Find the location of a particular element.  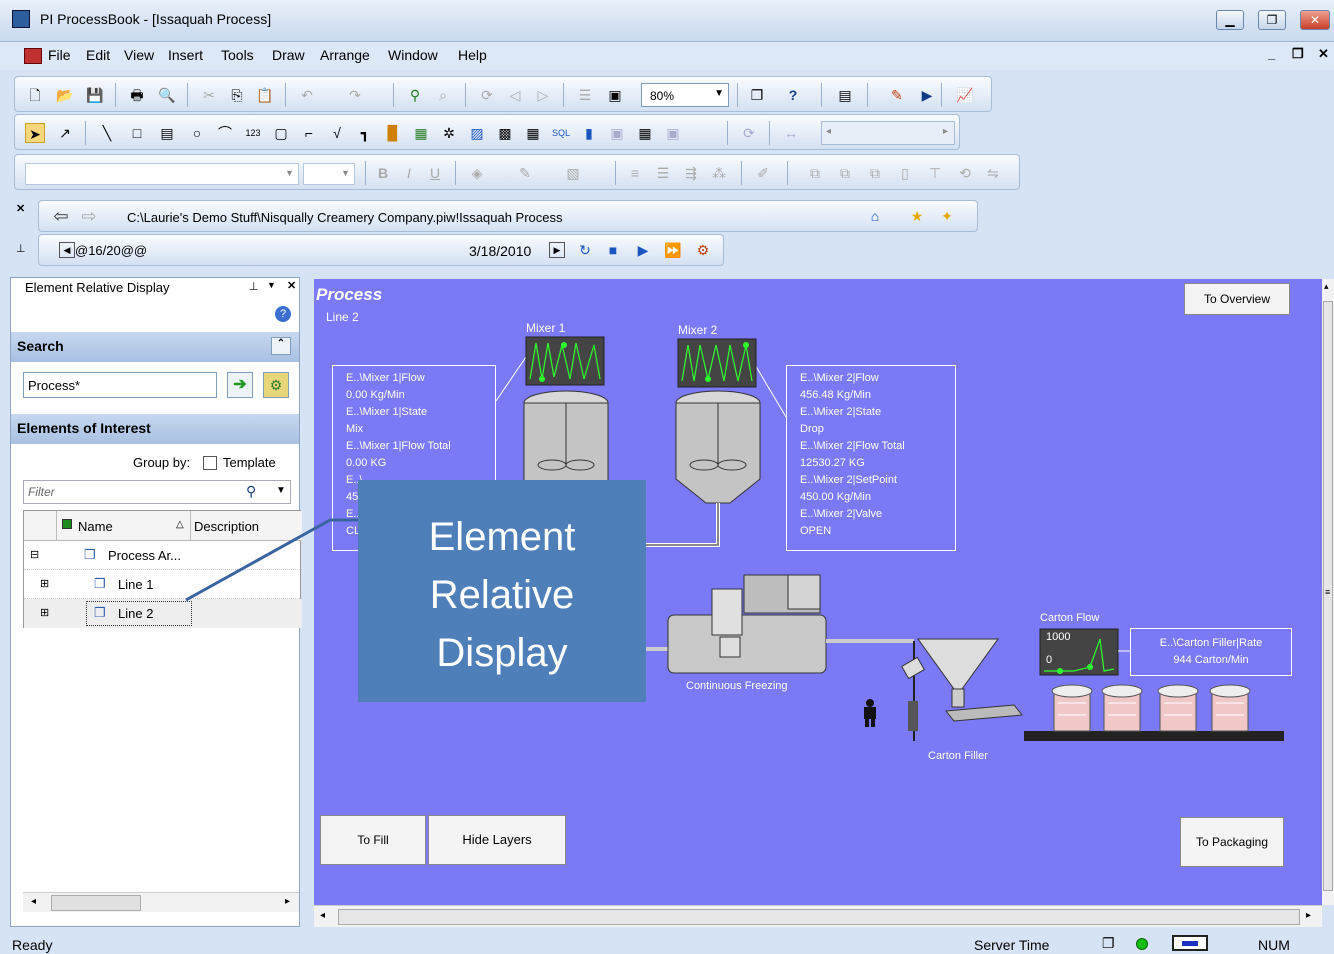

callout-pointer is located at coordinates (271, 560).